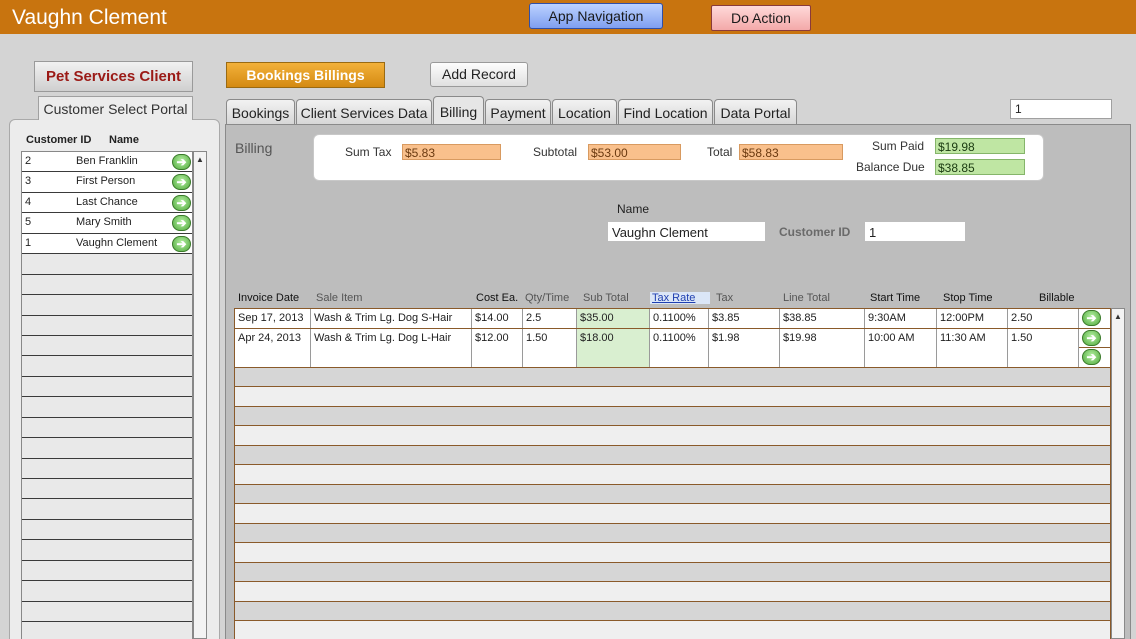 Image resolution: width=1136 pixels, height=639 pixels. I want to click on balance-due-label: Balance Due, so click(890, 167).